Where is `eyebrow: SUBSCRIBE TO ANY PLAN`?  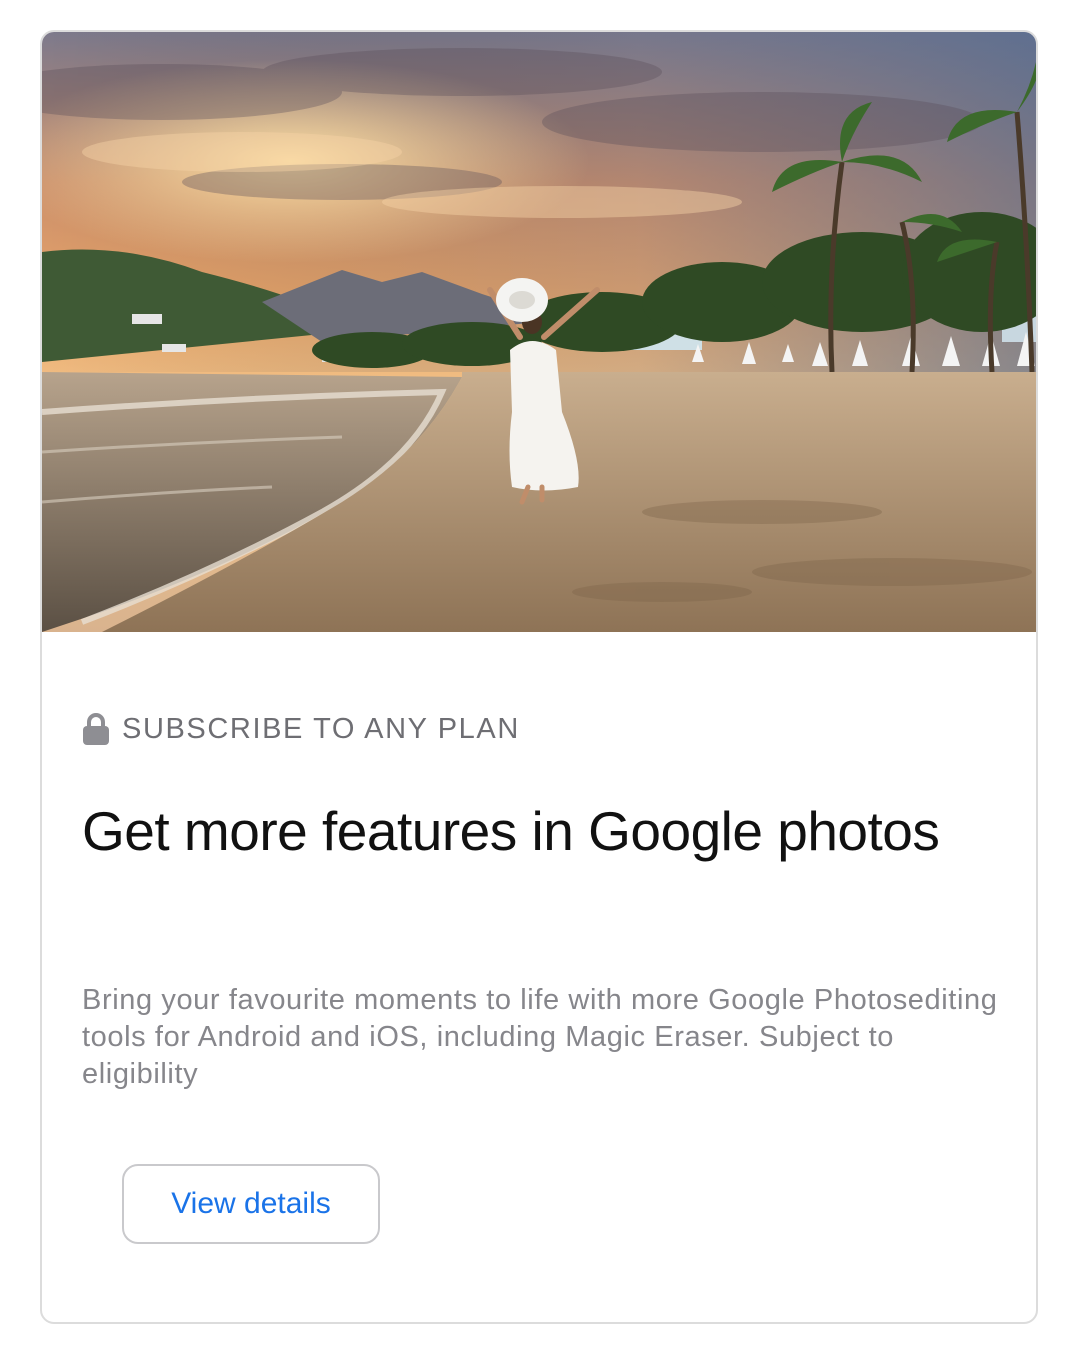
eyebrow: SUBSCRIBE TO ANY PLAN is located at coordinates (301, 729).